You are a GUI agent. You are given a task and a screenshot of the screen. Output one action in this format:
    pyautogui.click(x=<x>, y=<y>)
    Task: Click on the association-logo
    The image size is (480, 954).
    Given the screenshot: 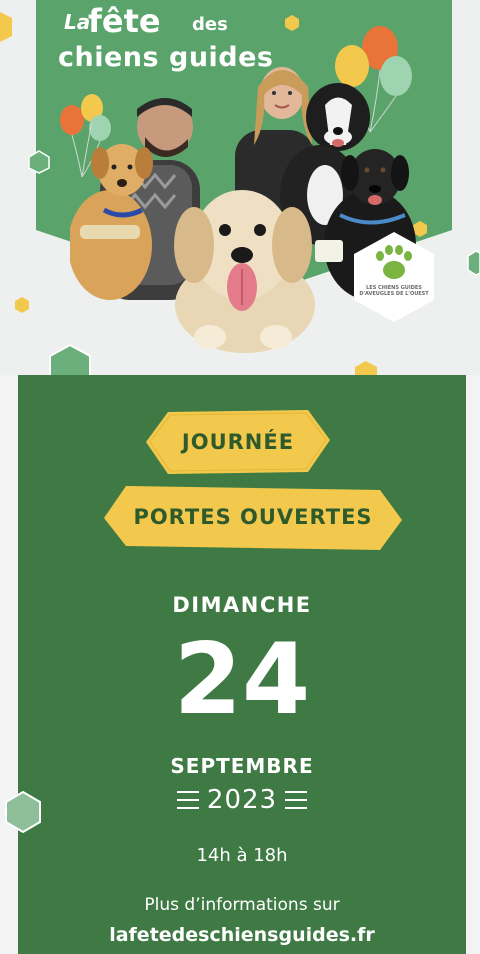 What is the action you would take?
    pyautogui.click(x=394, y=277)
    